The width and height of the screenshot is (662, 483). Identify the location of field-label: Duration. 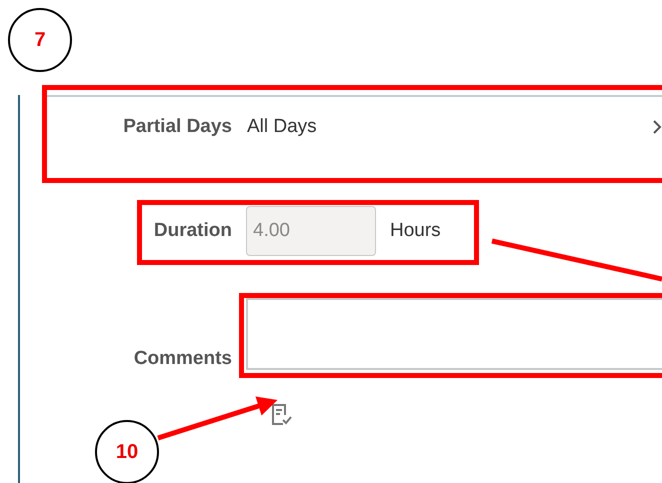
(192, 231).